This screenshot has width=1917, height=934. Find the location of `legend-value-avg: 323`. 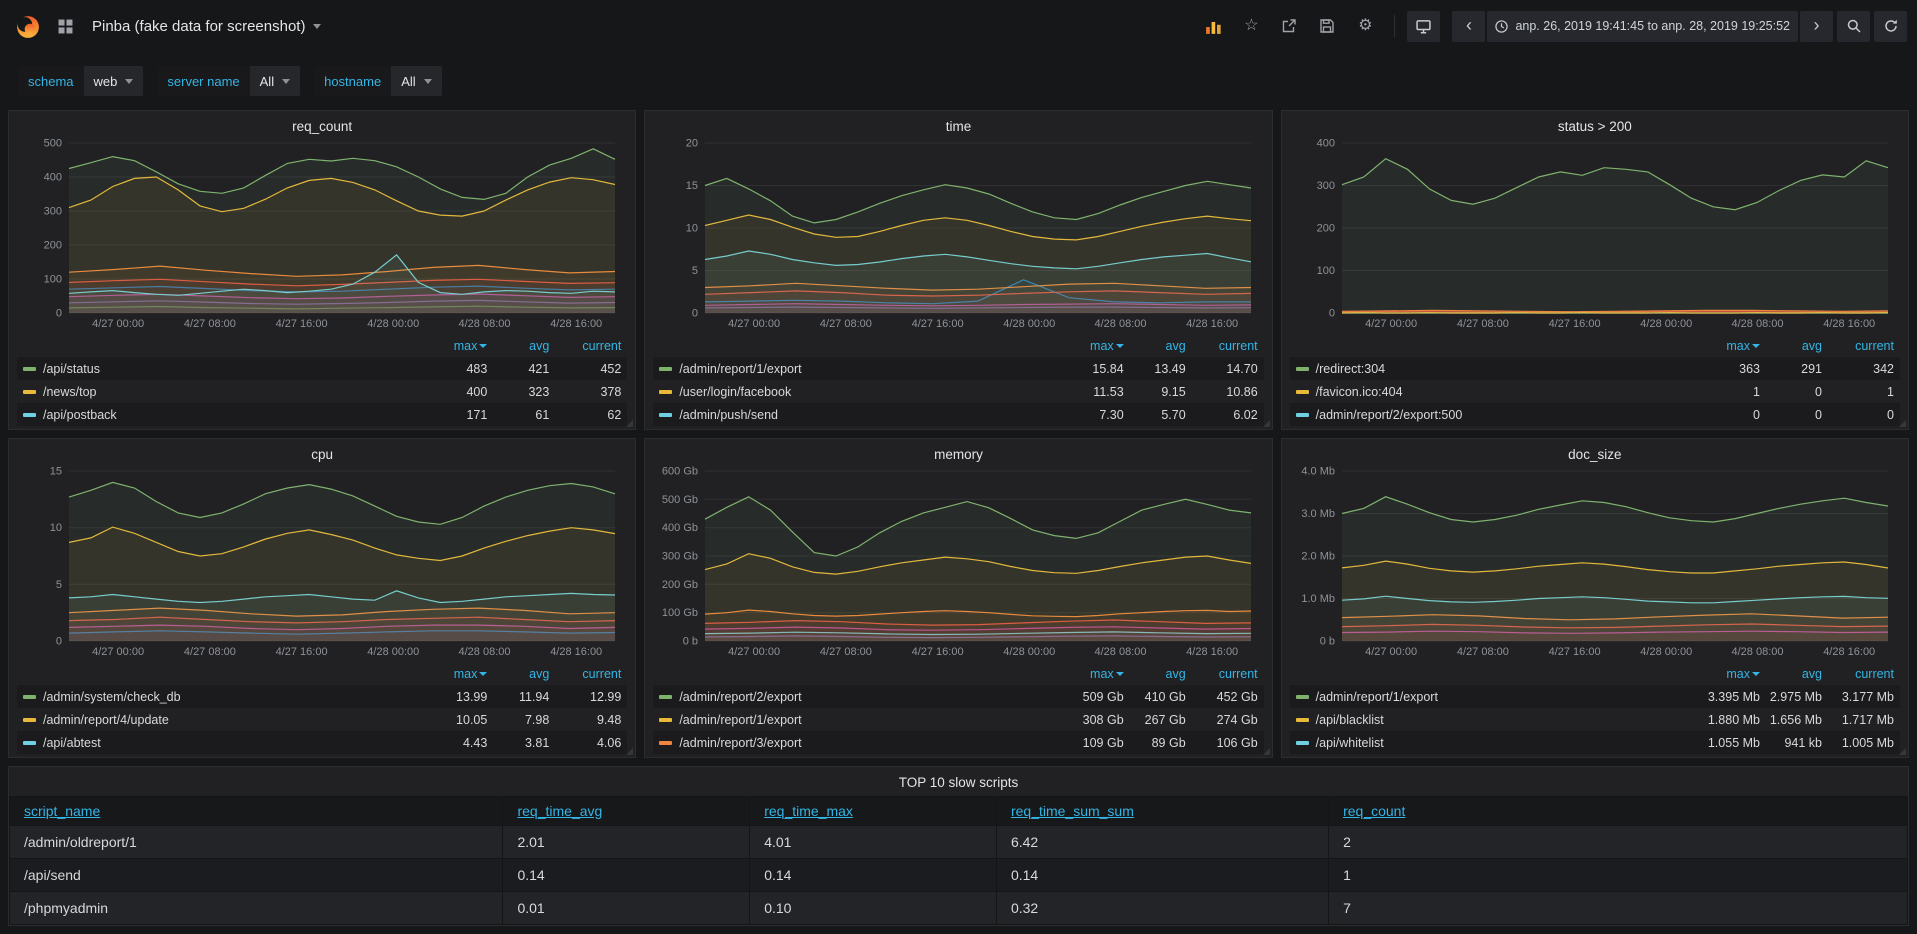

legend-value-avg: 323 is located at coordinates (521, 392).